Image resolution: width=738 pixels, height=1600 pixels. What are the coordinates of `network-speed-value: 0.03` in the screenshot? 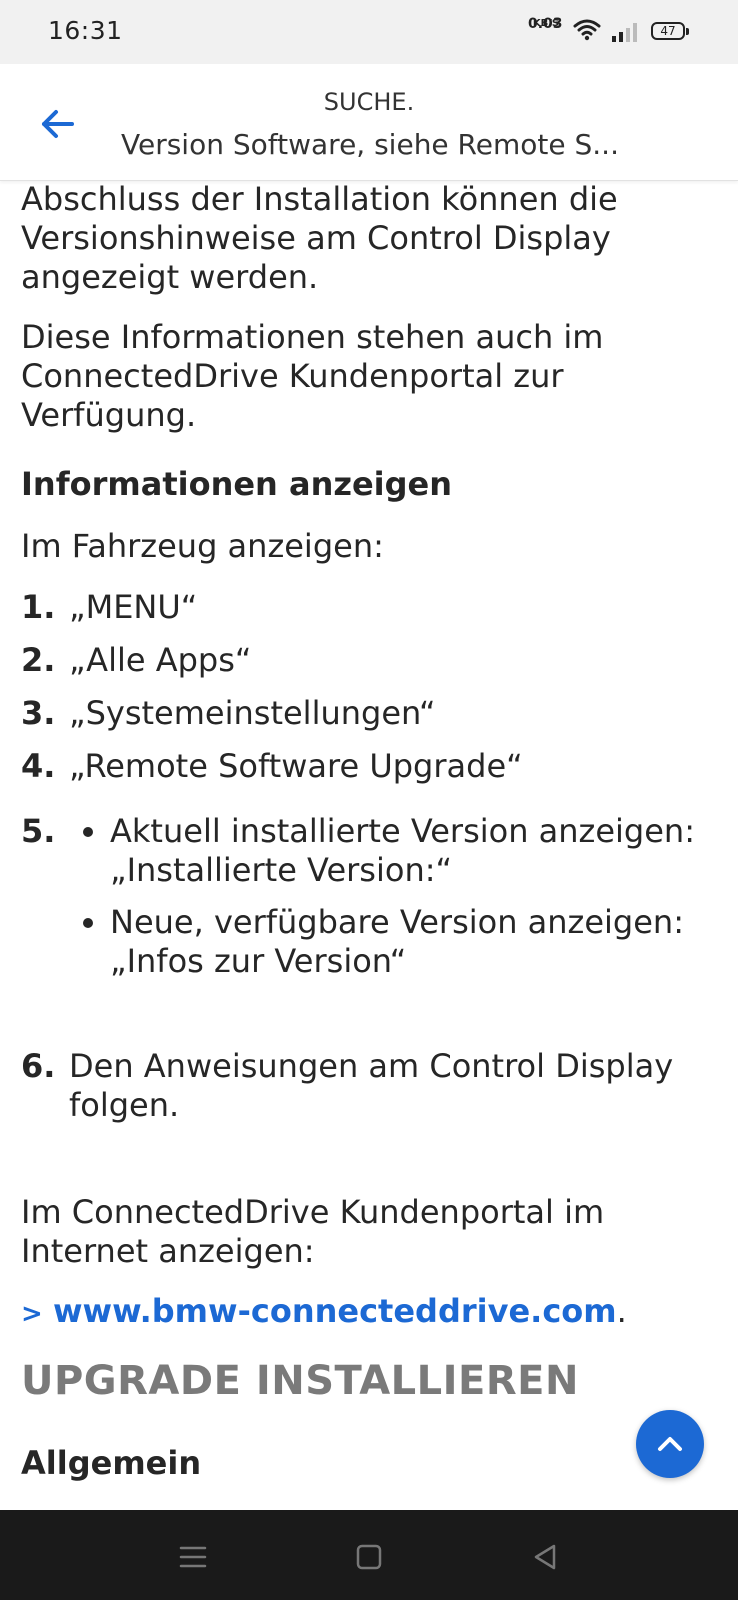 It's located at (545, 24).